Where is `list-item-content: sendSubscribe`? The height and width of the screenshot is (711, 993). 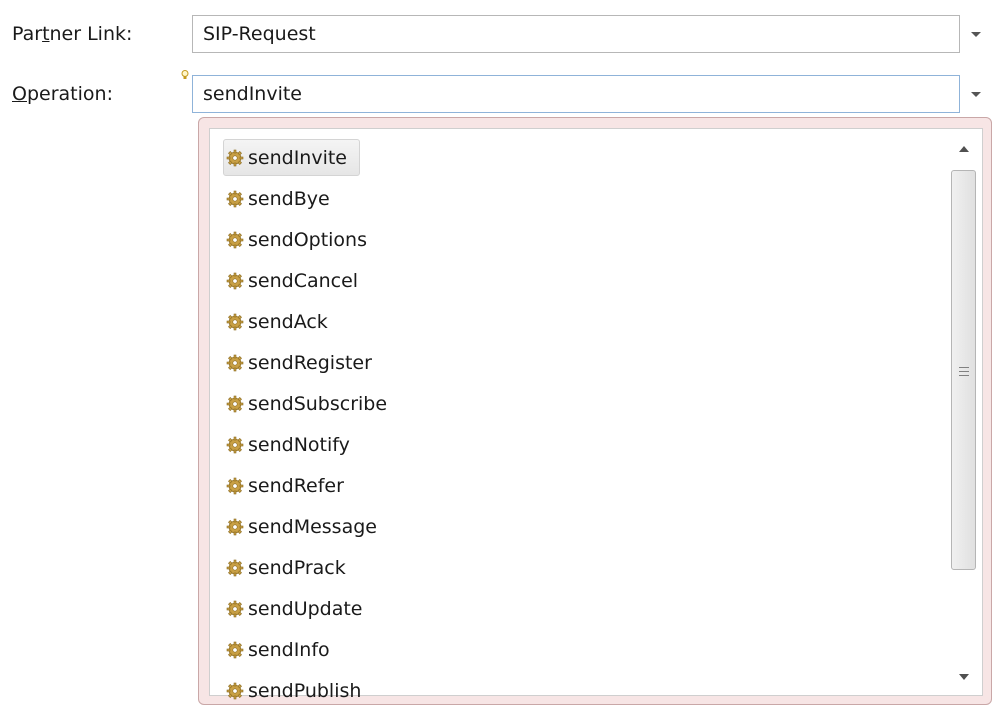
list-item-content: sendSubscribe is located at coordinates (305, 403).